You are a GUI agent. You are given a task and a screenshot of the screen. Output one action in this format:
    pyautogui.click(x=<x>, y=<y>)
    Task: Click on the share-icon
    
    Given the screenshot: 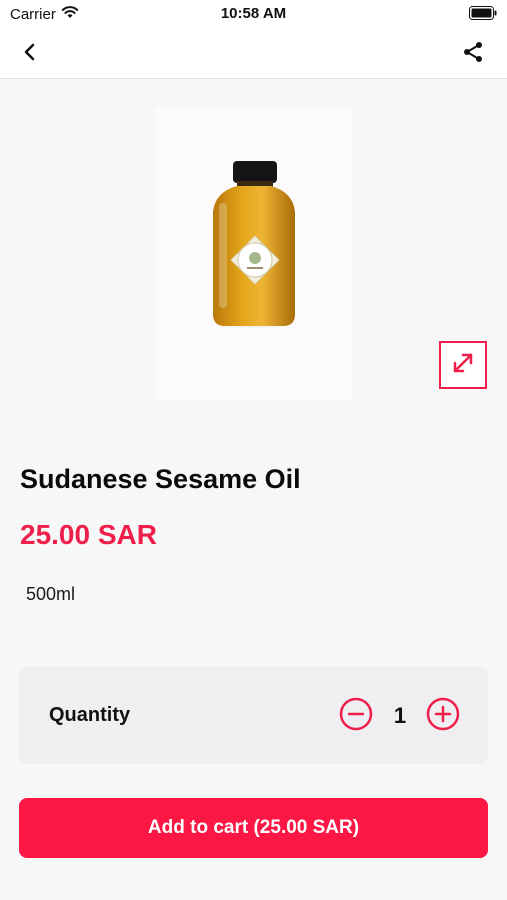 What is the action you would take?
    pyautogui.click(x=473, y=54)
    